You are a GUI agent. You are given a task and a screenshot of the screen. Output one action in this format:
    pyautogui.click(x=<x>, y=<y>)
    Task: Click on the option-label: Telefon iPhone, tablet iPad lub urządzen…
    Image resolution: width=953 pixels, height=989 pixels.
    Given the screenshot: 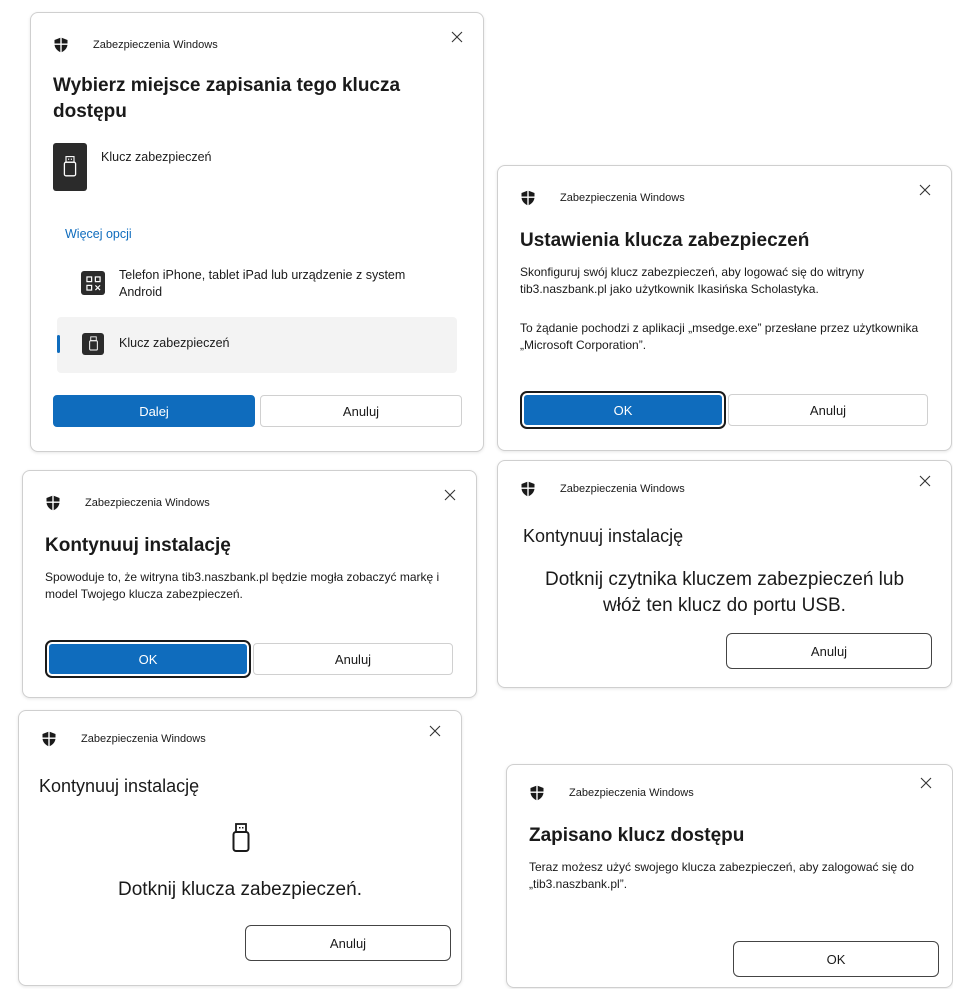 What is the action you would take?
    pyautogui.click(x=262, y=283)
    